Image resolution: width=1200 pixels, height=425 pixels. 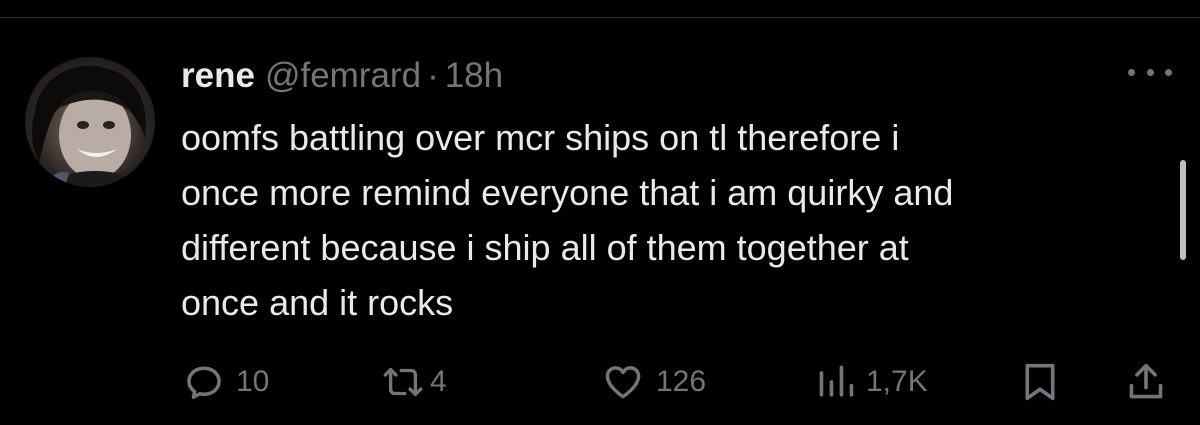 I want to click on retweet-icon, so click(x=403, y=382).